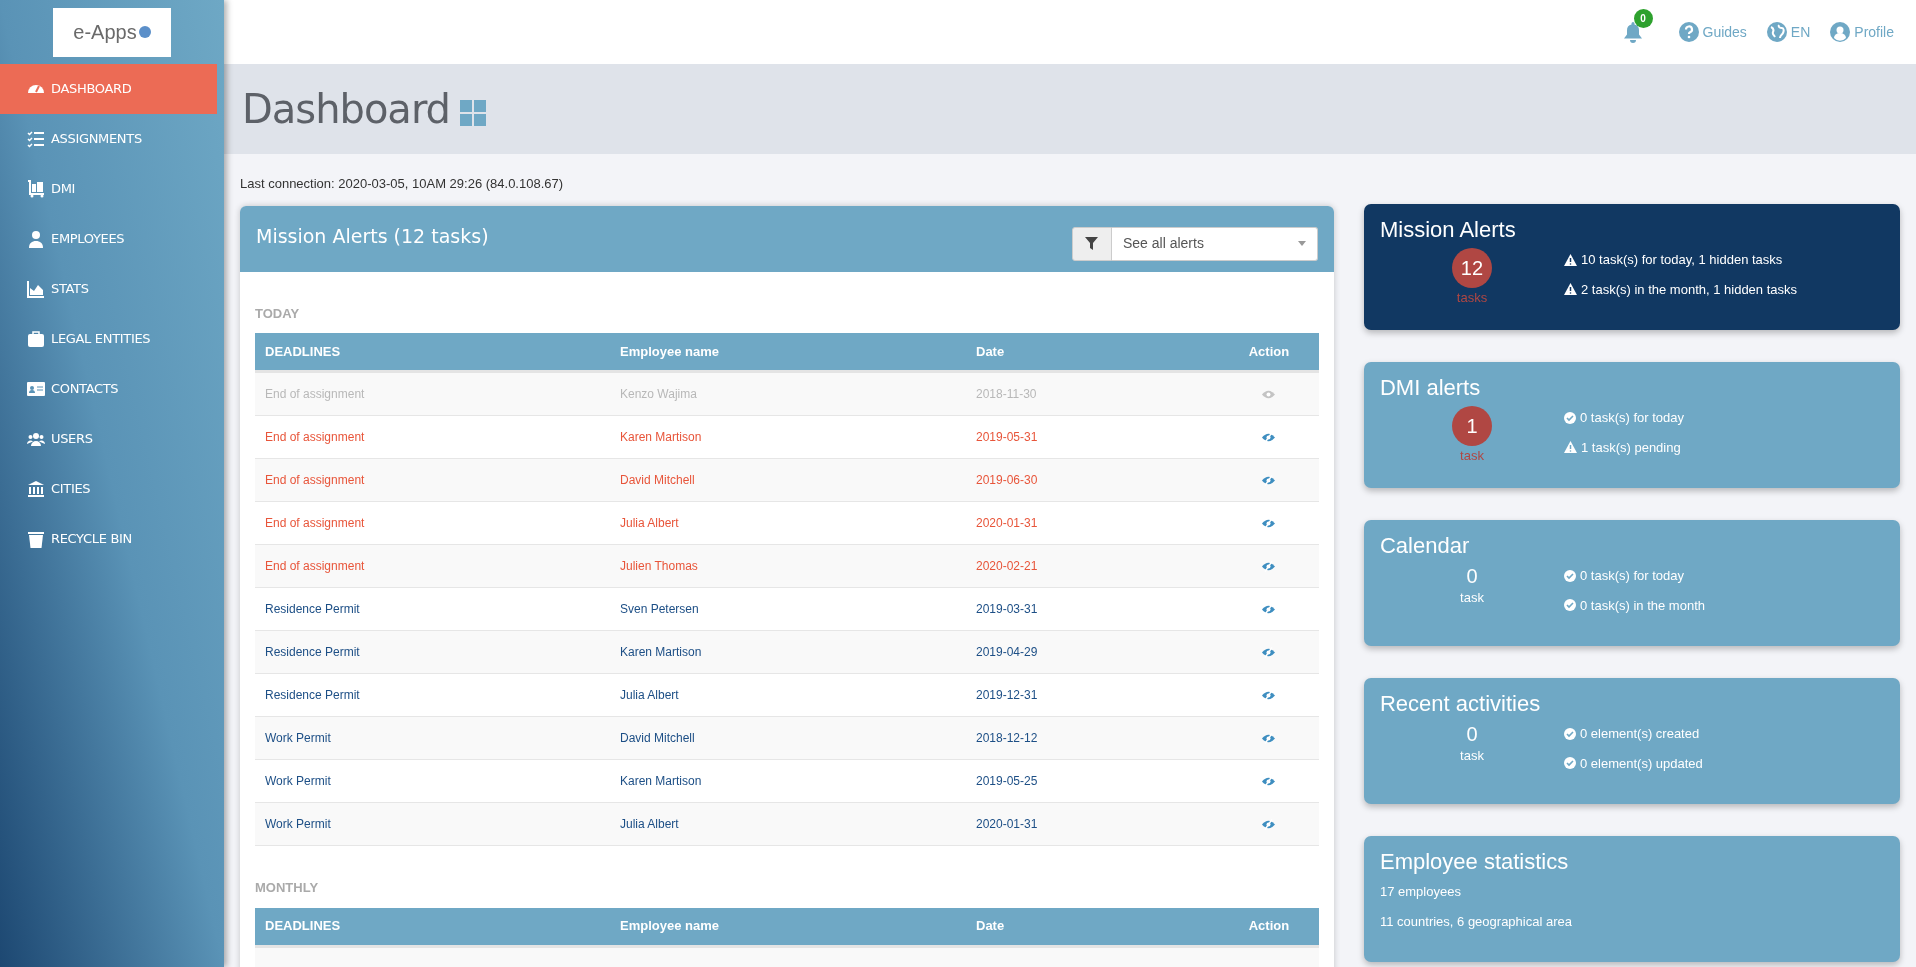  I want to click on luggage-cart-icon, so click(36, 189).